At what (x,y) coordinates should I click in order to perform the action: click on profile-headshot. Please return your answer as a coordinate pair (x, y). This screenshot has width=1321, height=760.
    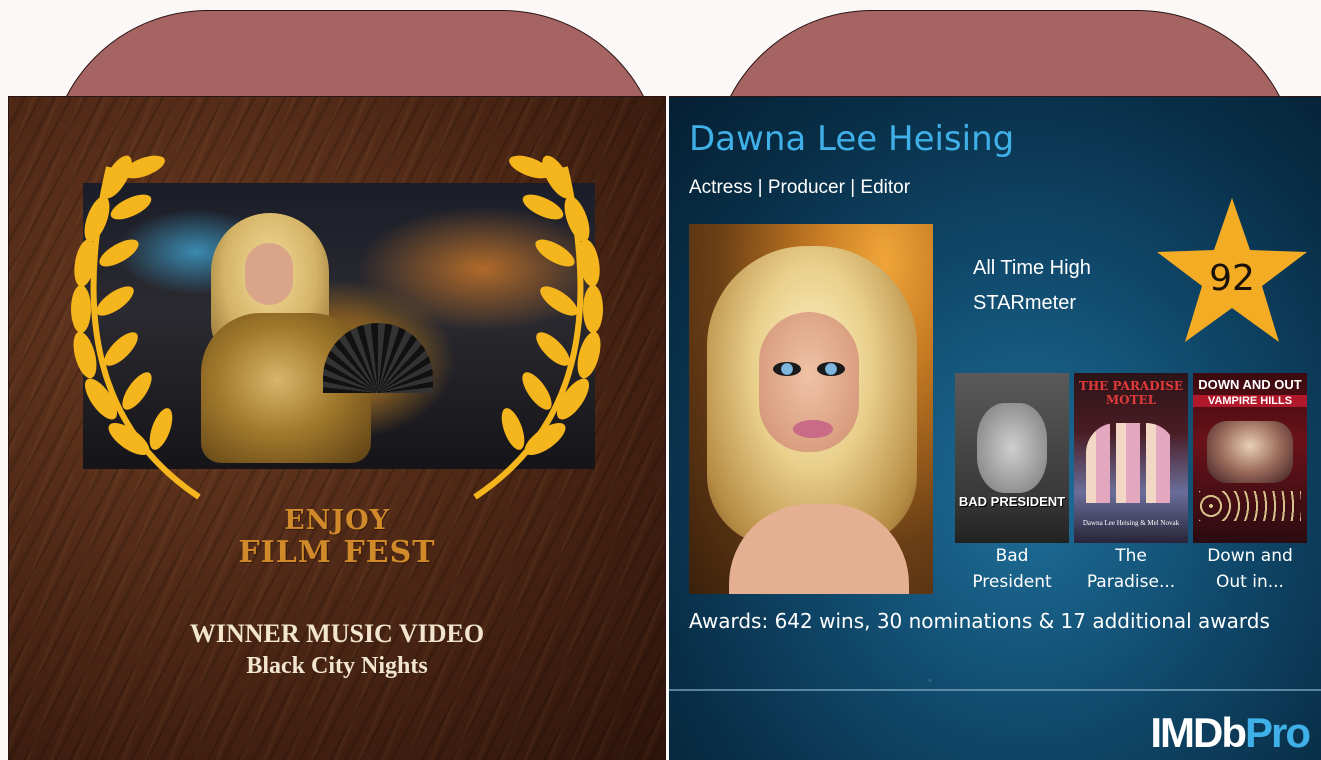
    Looking at the image, I should click on (811, 409).